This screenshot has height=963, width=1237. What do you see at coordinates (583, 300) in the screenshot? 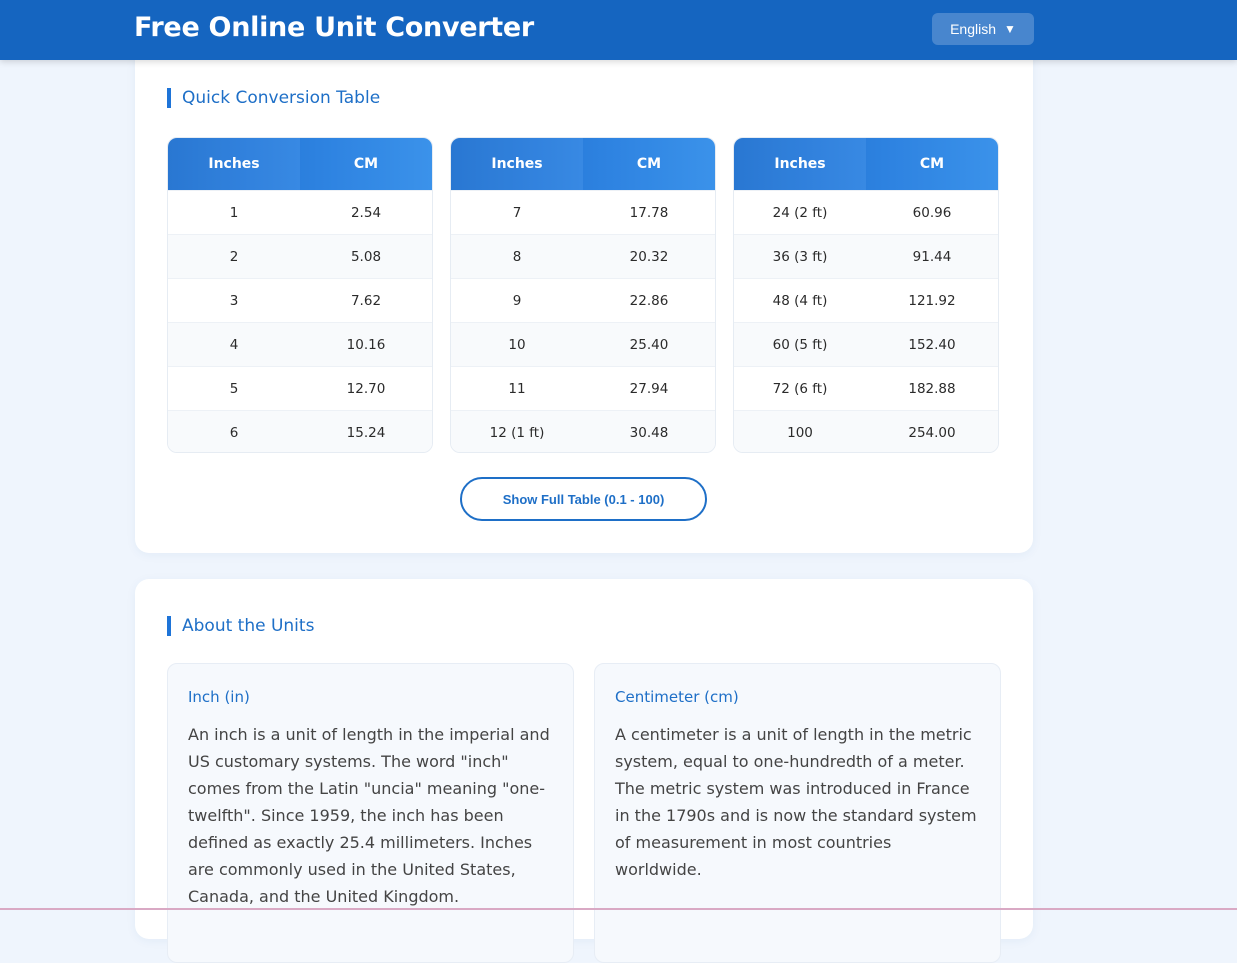
I see `table-row: 9 22.86` at bounding box center [583, 300].